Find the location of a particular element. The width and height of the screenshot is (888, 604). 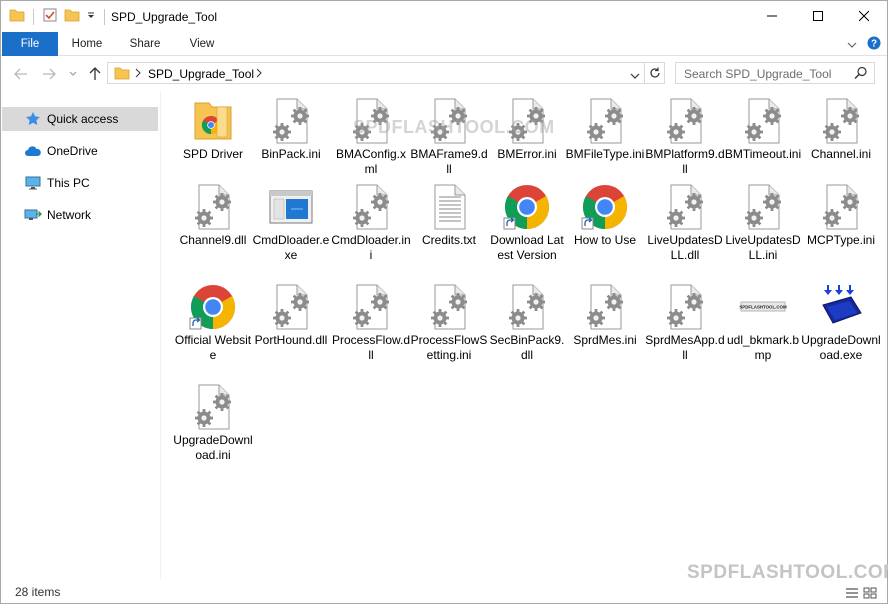

back-button is located at coordinates (21, 74).